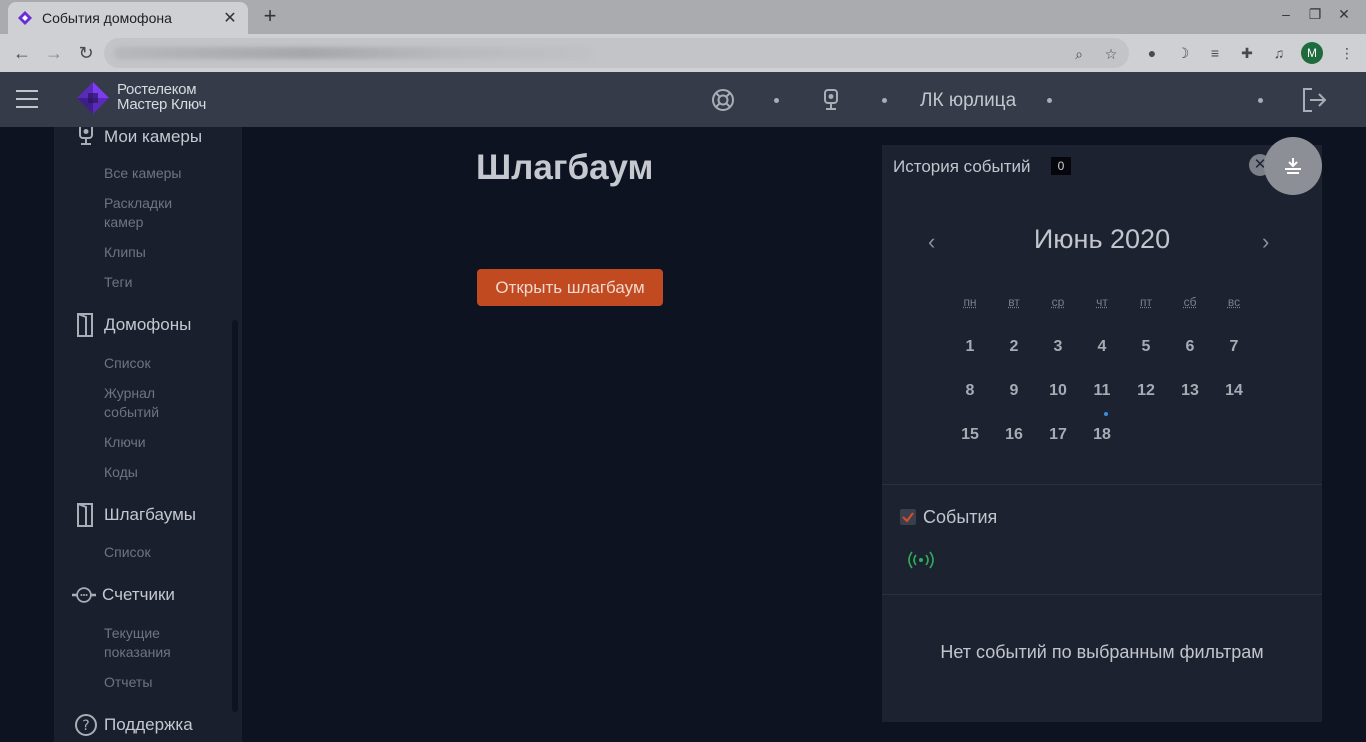  Describe the element at coordinates (54, 53) in the screenshot. I see `forward-arrow-icon: →` at that location.